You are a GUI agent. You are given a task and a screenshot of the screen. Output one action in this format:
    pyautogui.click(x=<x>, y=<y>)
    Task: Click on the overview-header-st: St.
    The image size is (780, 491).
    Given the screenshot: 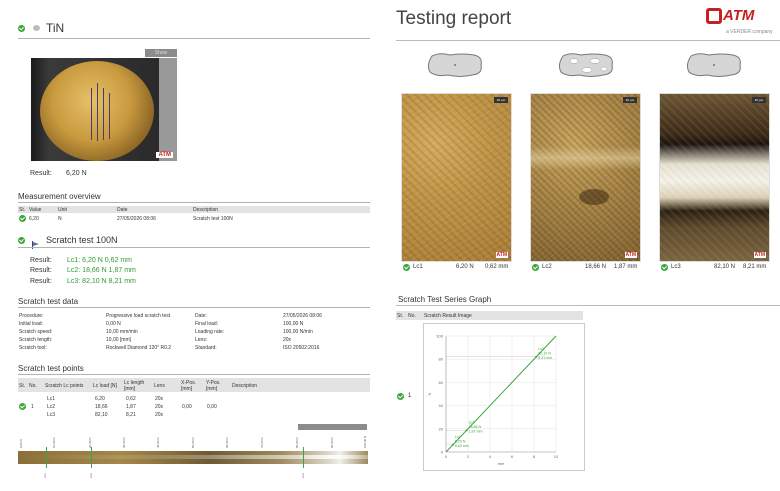 What is the action you would take?
    pyautogui.click(x=22, y=210)
    